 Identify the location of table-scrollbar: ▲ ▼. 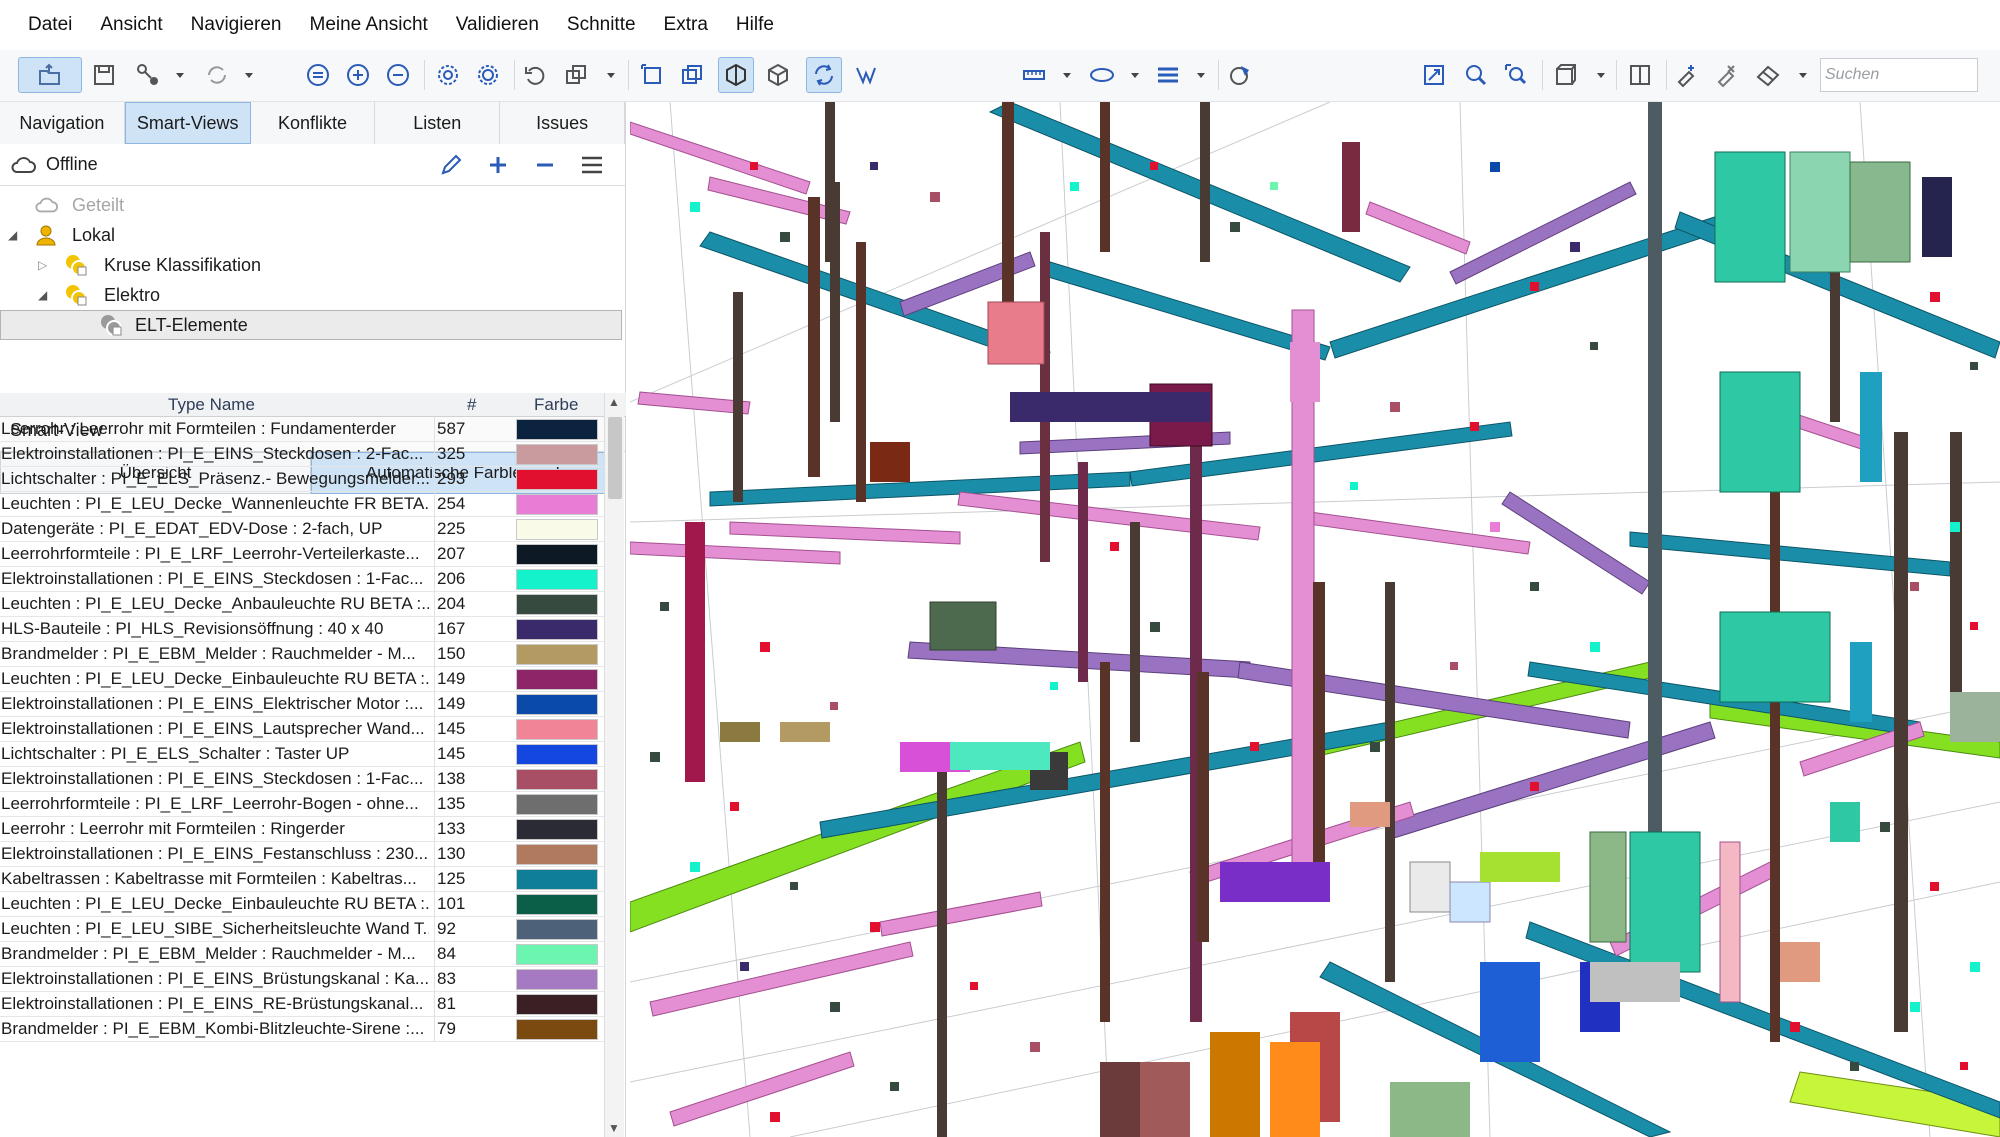
(614, 765).